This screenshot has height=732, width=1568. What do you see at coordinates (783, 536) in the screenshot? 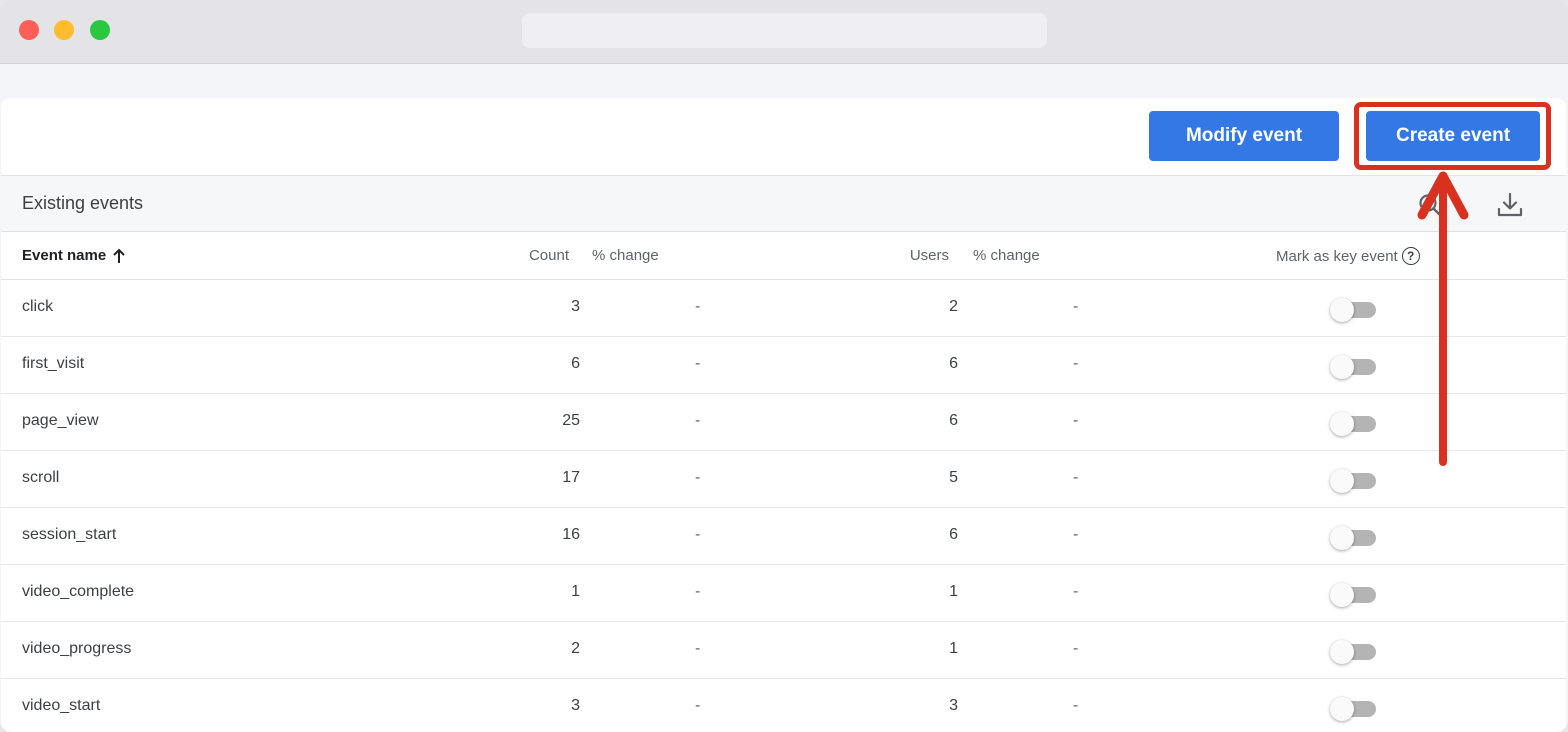
I see `table-row: session_start 16 - 6 -` at bounding box center [783, 536].